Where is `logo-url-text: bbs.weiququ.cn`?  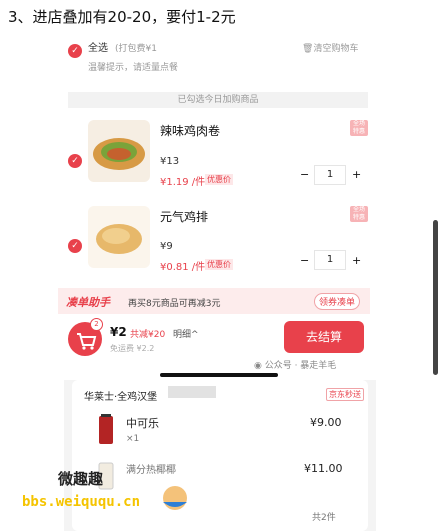 logo-url-text: bbs.weiququ.cn is located at coordinates (81, 502).